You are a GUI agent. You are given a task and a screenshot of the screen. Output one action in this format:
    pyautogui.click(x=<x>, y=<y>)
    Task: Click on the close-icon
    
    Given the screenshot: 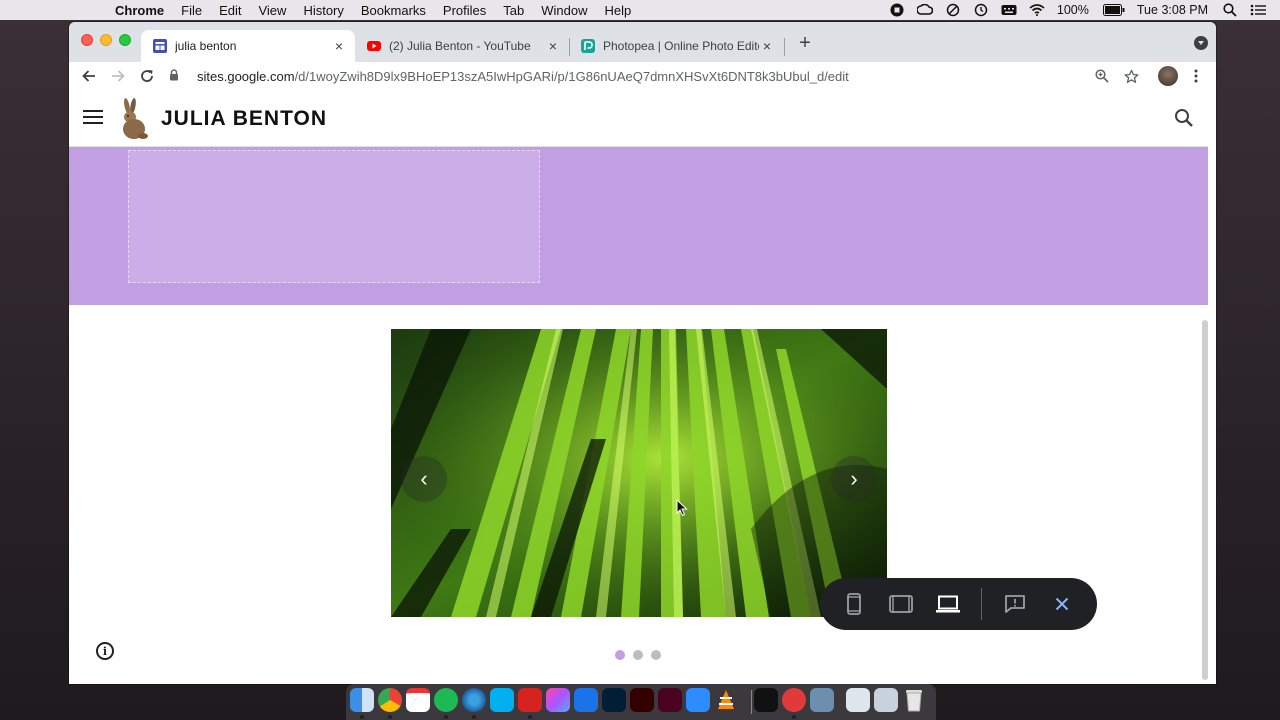 What is the action you would take?
    pyautogui.click(x=1062, y=604)
    